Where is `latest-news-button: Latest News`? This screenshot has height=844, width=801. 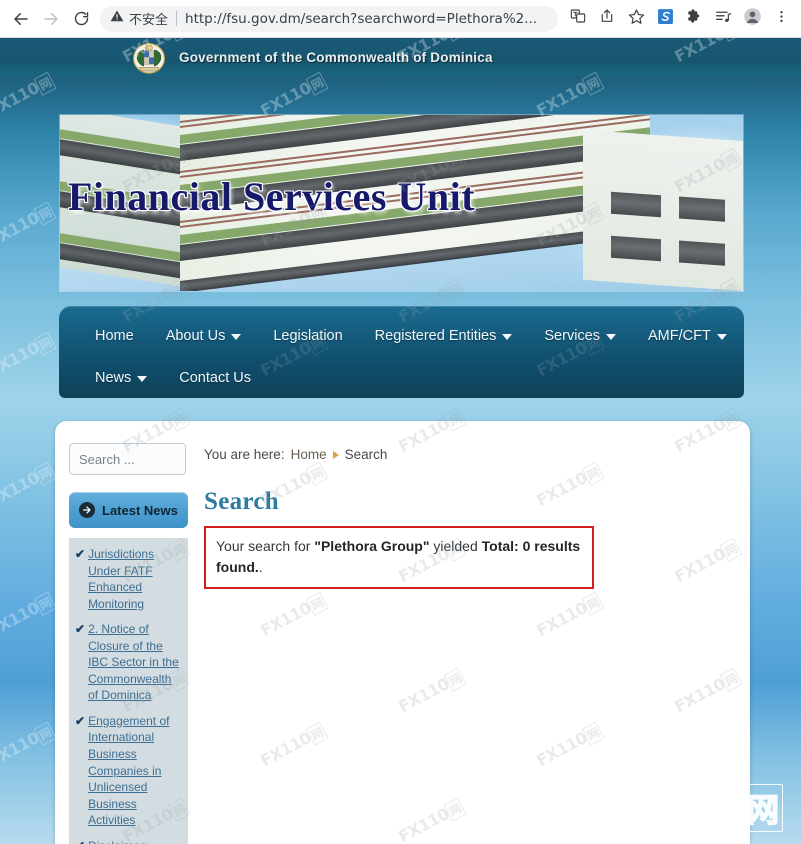 latest-news-button: Latest News is located at coordinates (128, 510).